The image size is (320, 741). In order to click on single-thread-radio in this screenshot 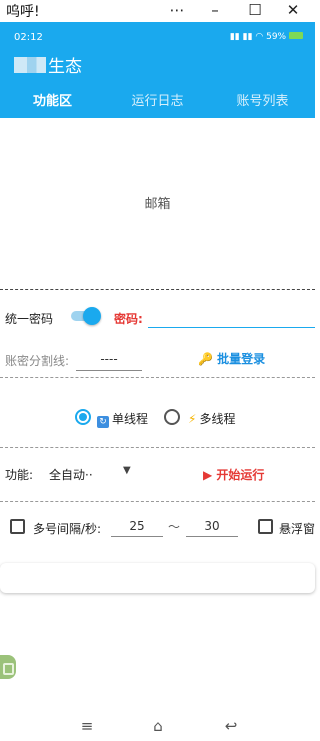, I will do `click(83, 417)`.